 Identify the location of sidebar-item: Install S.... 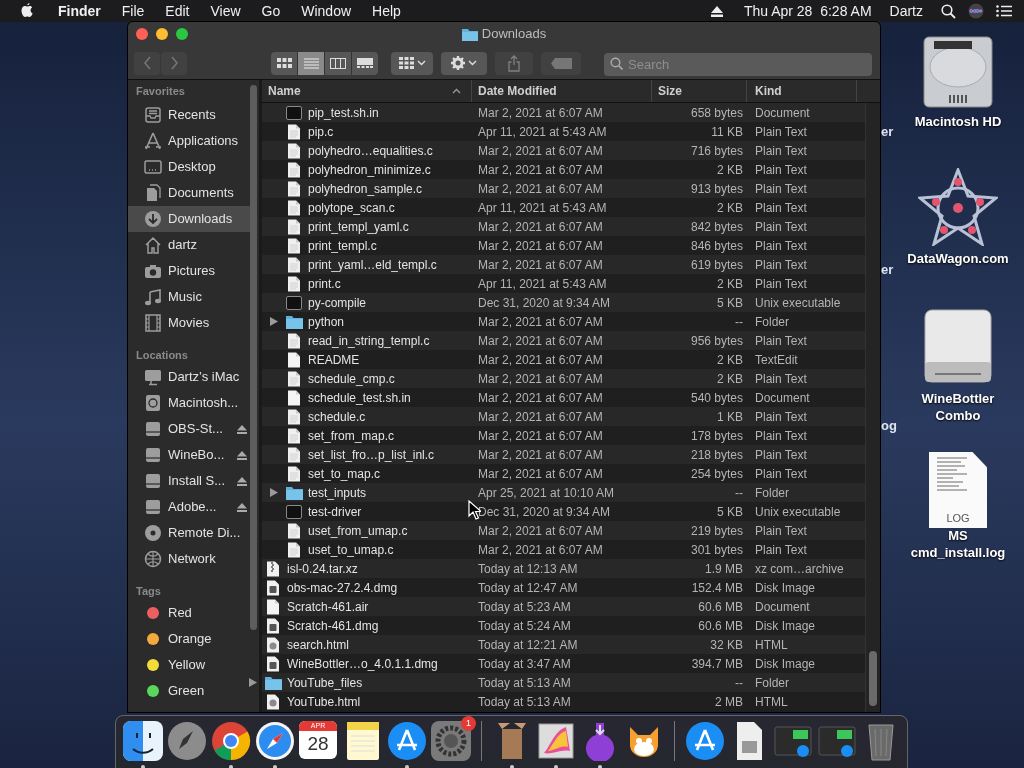
(193, 481).